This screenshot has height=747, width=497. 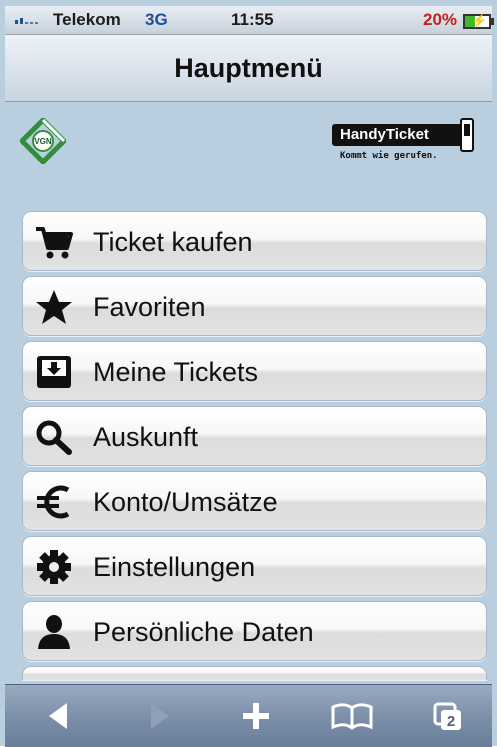 I want to click on tabs-count: 2, so click(x=451, y=721).